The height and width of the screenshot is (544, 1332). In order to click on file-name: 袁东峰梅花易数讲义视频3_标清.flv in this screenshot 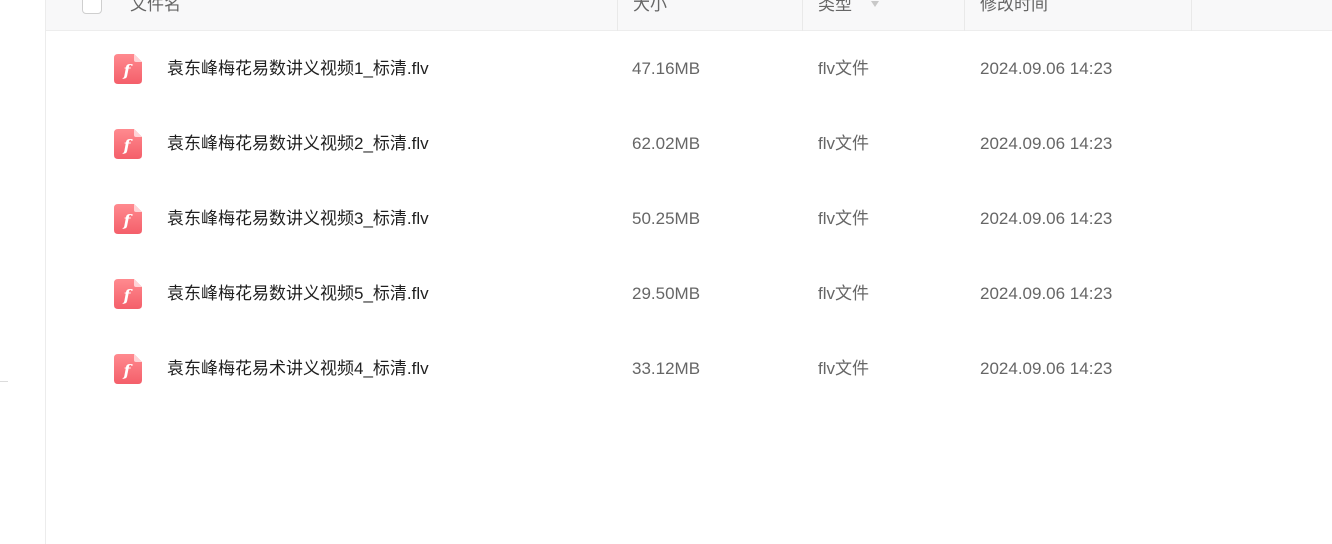, I will do `click(298, 218)`.